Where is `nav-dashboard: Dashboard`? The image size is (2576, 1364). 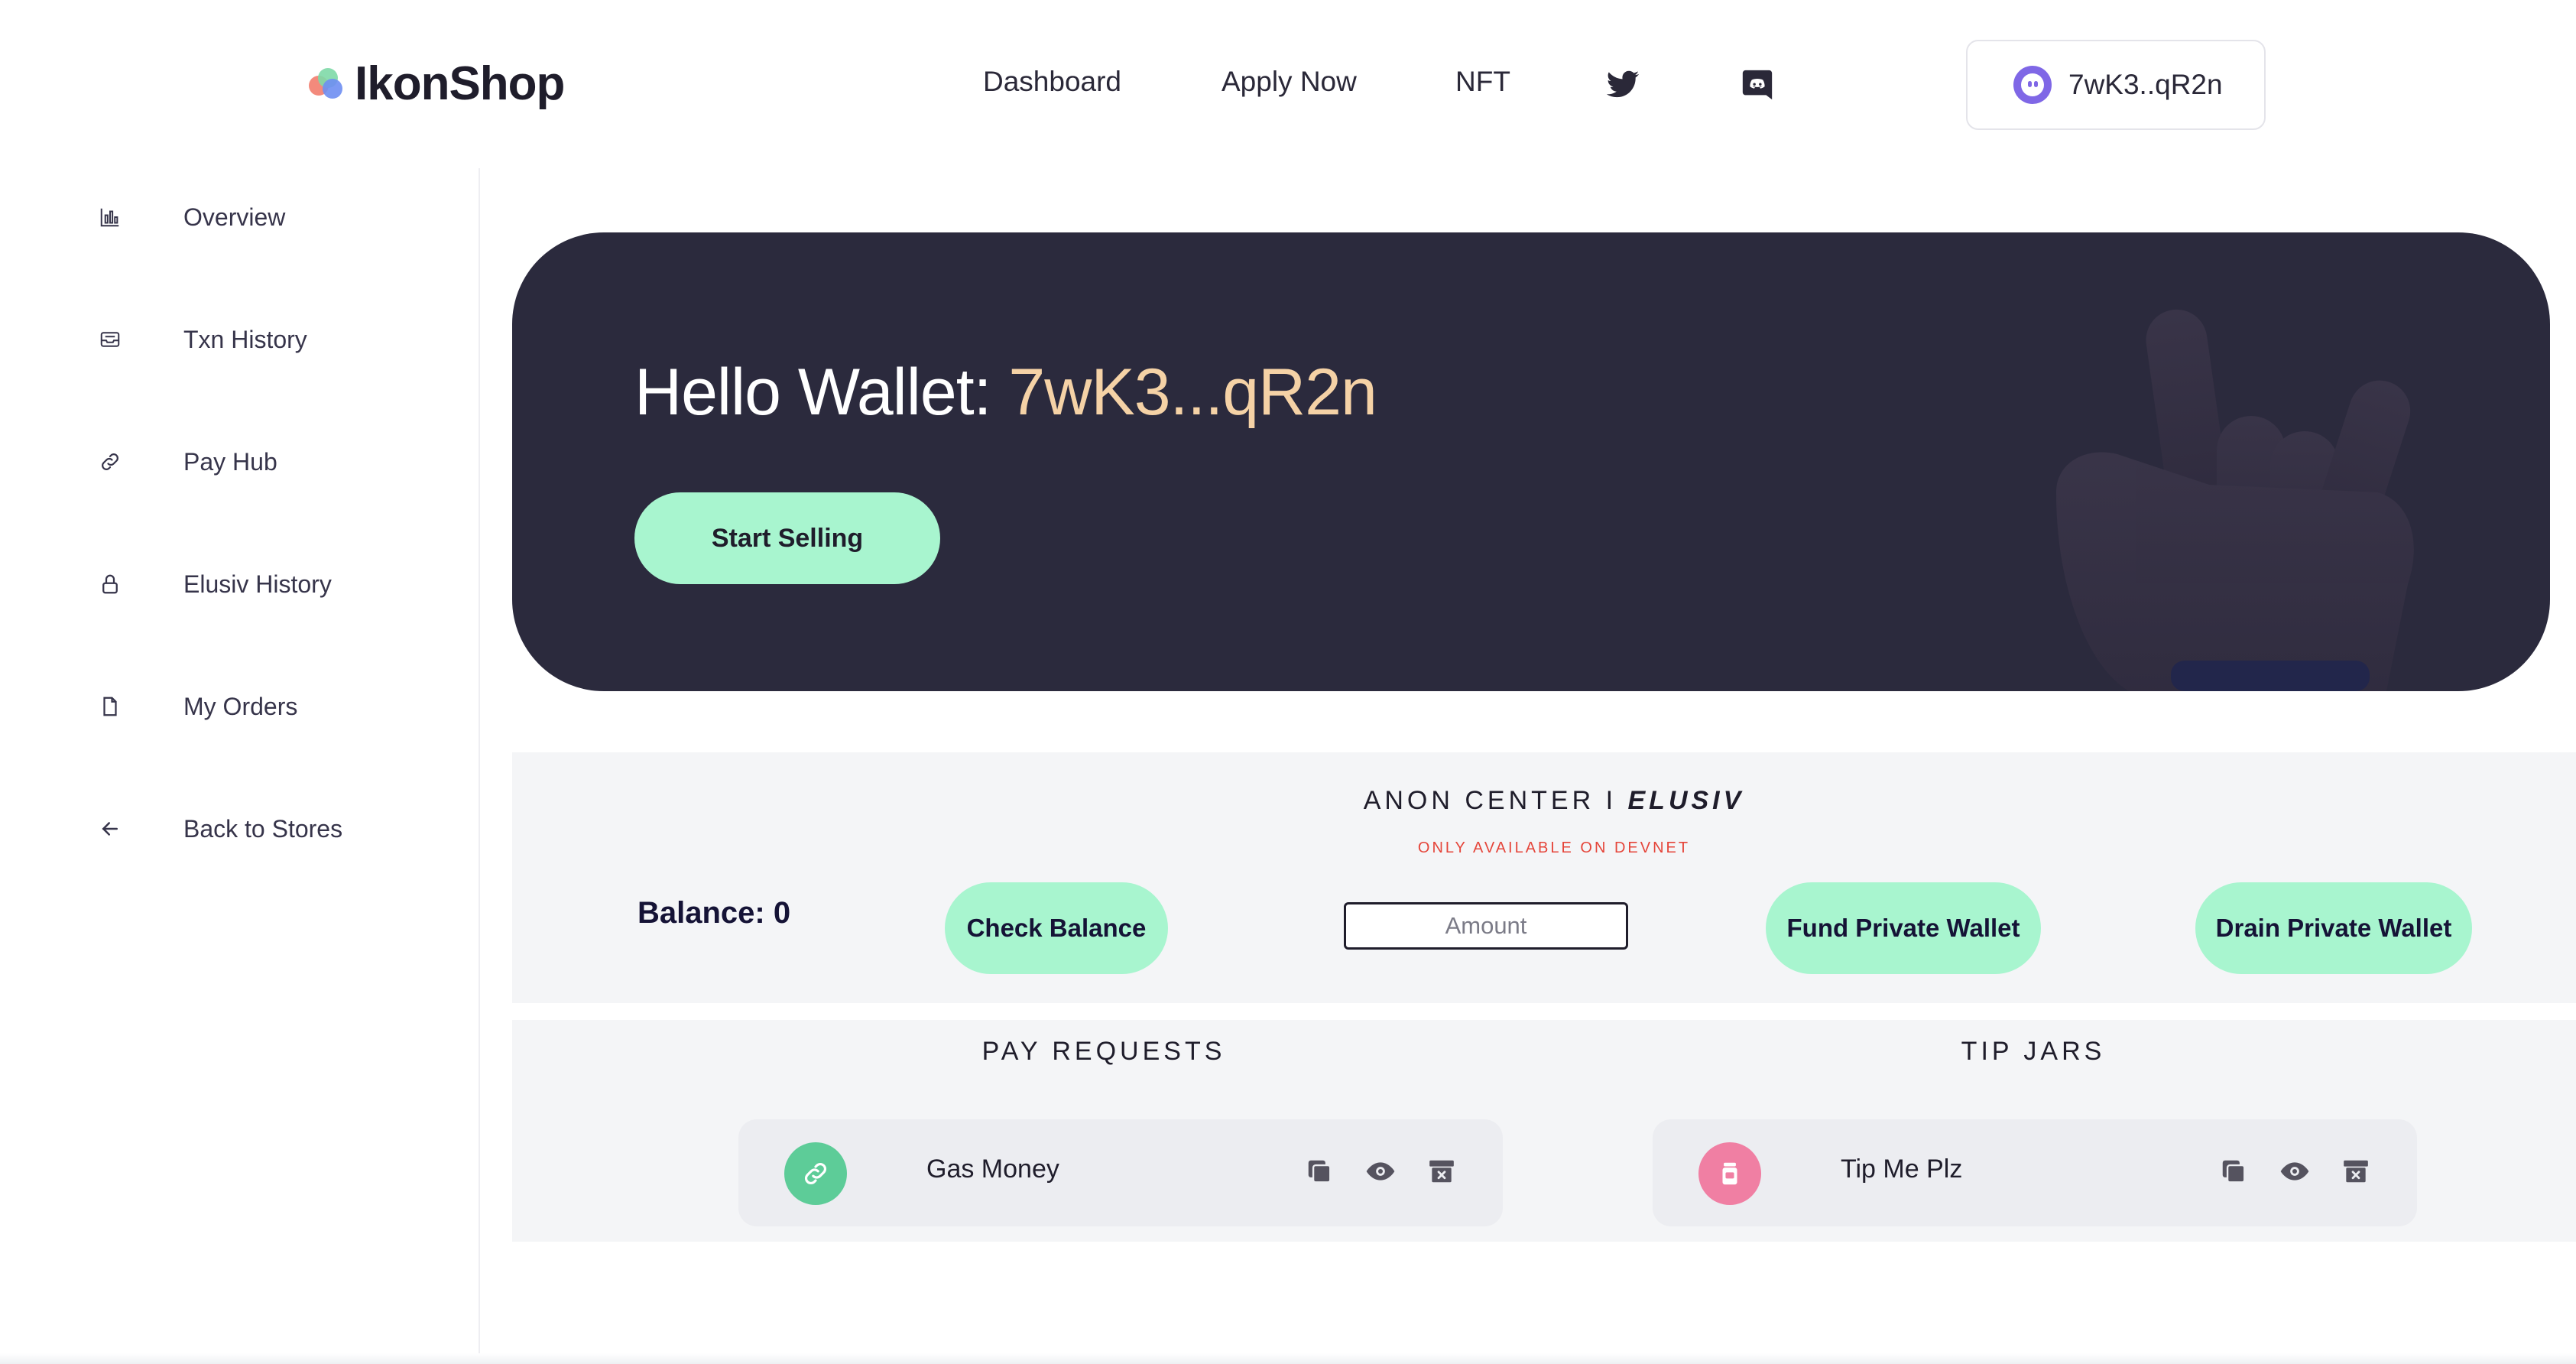 nav-dashboard: Dashboard is located at coordinates (1052, 83).